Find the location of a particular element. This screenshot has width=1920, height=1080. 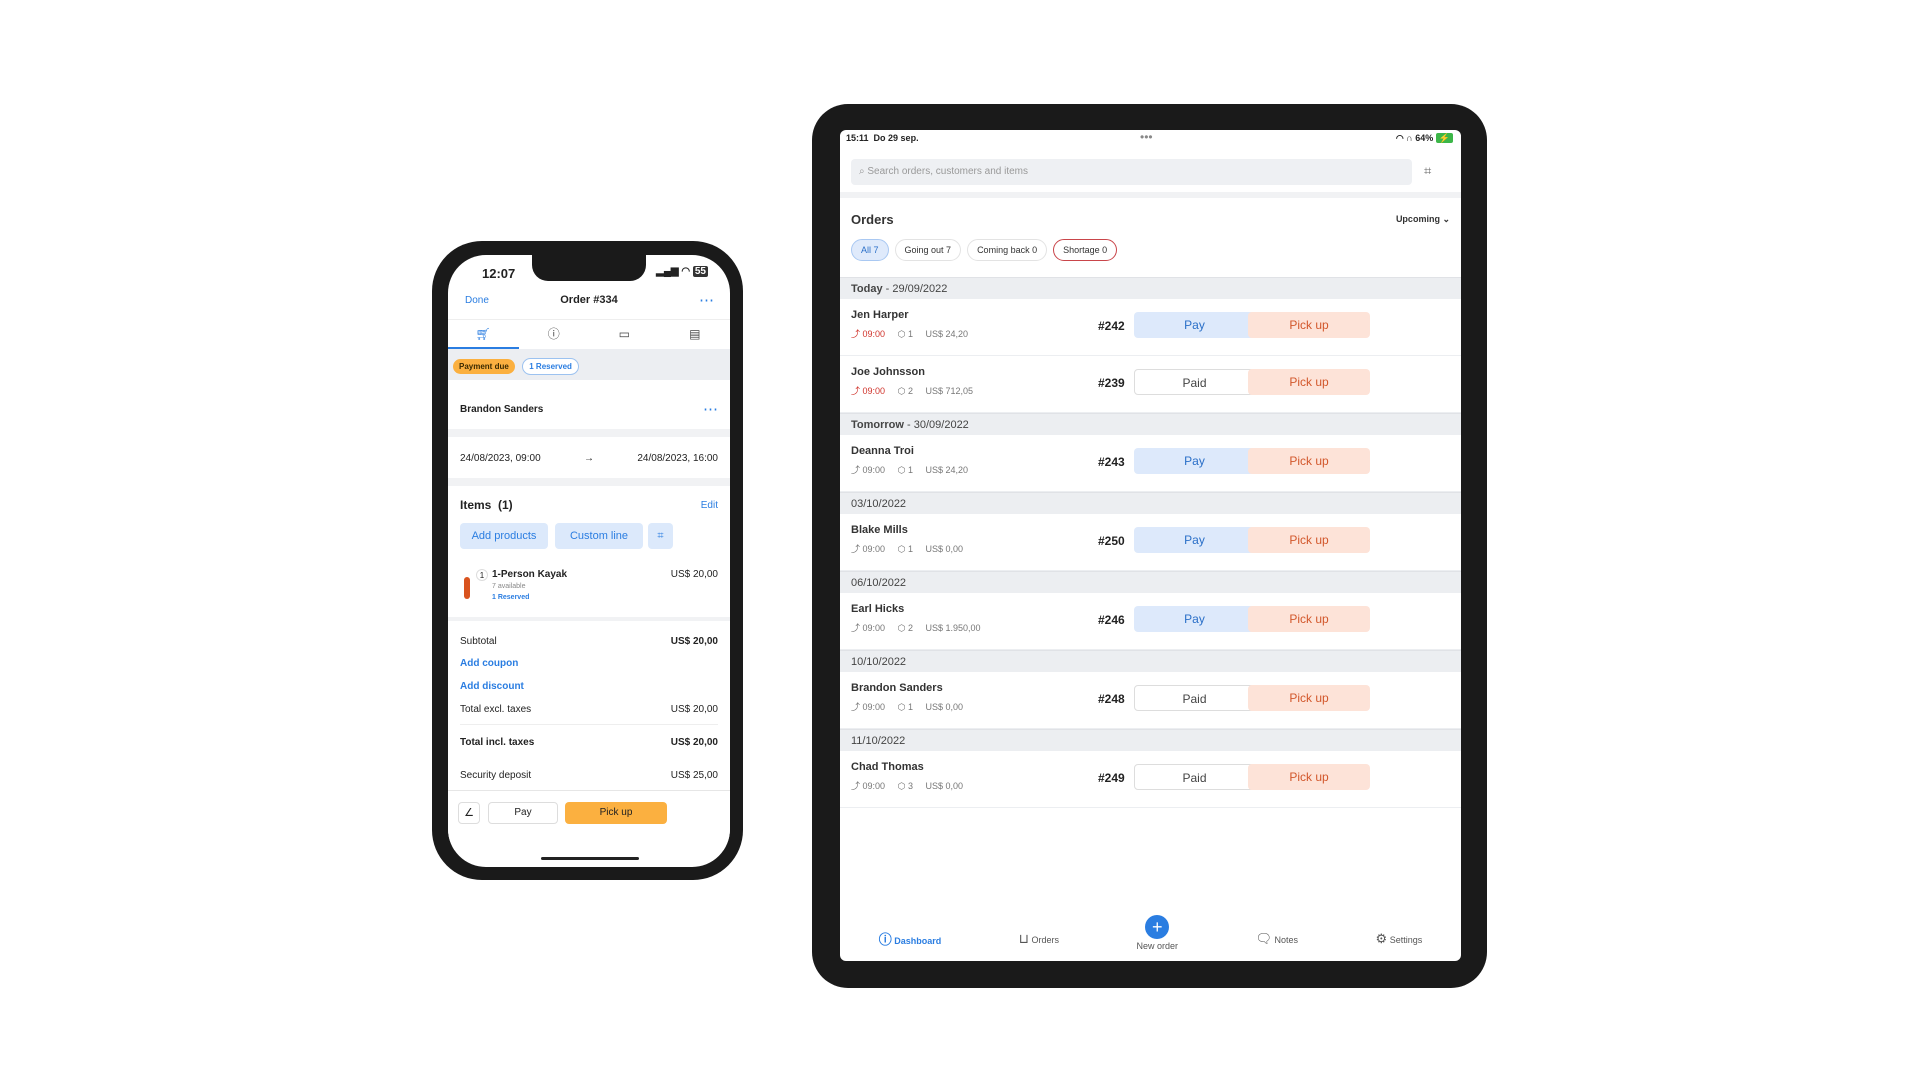

deposit-value: US$ 25,00 is located at coordinates (694, 775).